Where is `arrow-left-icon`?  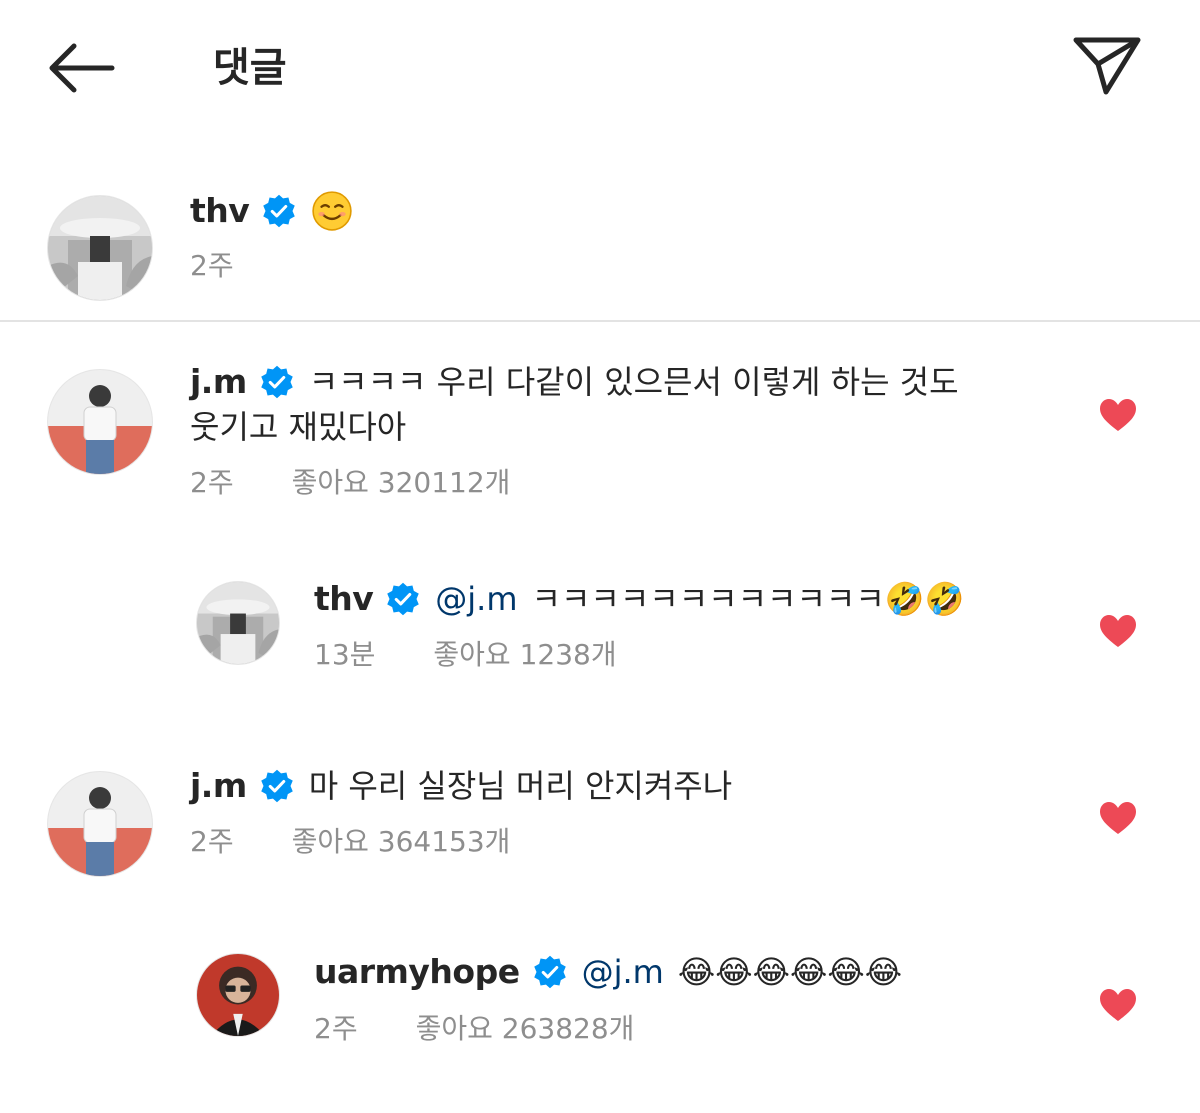
arrow-left-icon is located at coordinates (82, 68).